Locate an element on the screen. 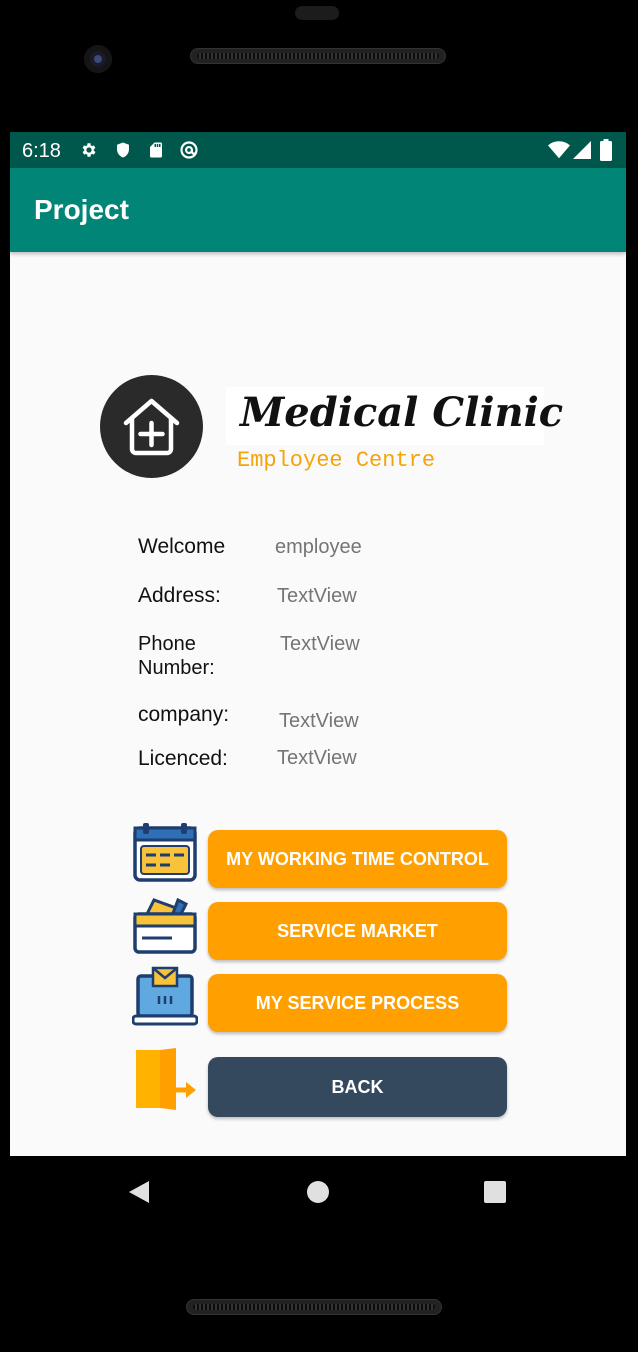 This screenshot has width=638, height=1352. address-label: Address: is located at coordinates (179, 595).